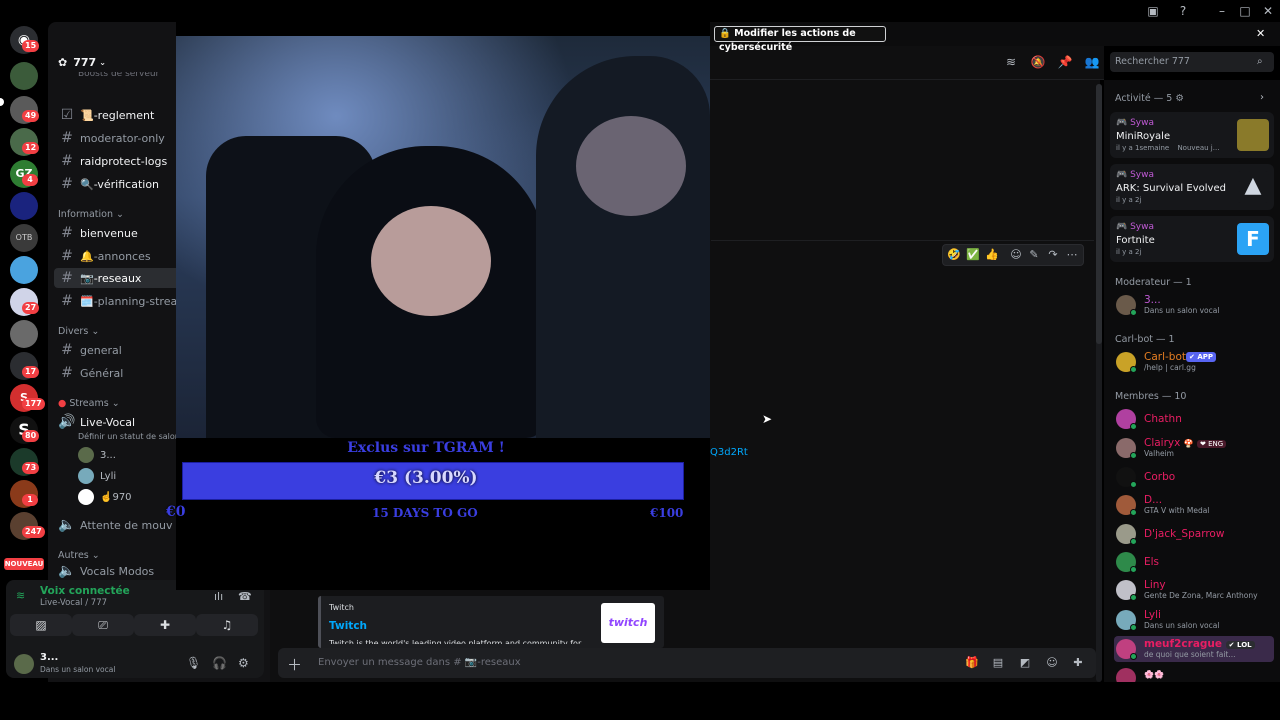 This screenshot has width=1280, height=720. I want to click on voice-status: Voix connectée, so click(85, 591).